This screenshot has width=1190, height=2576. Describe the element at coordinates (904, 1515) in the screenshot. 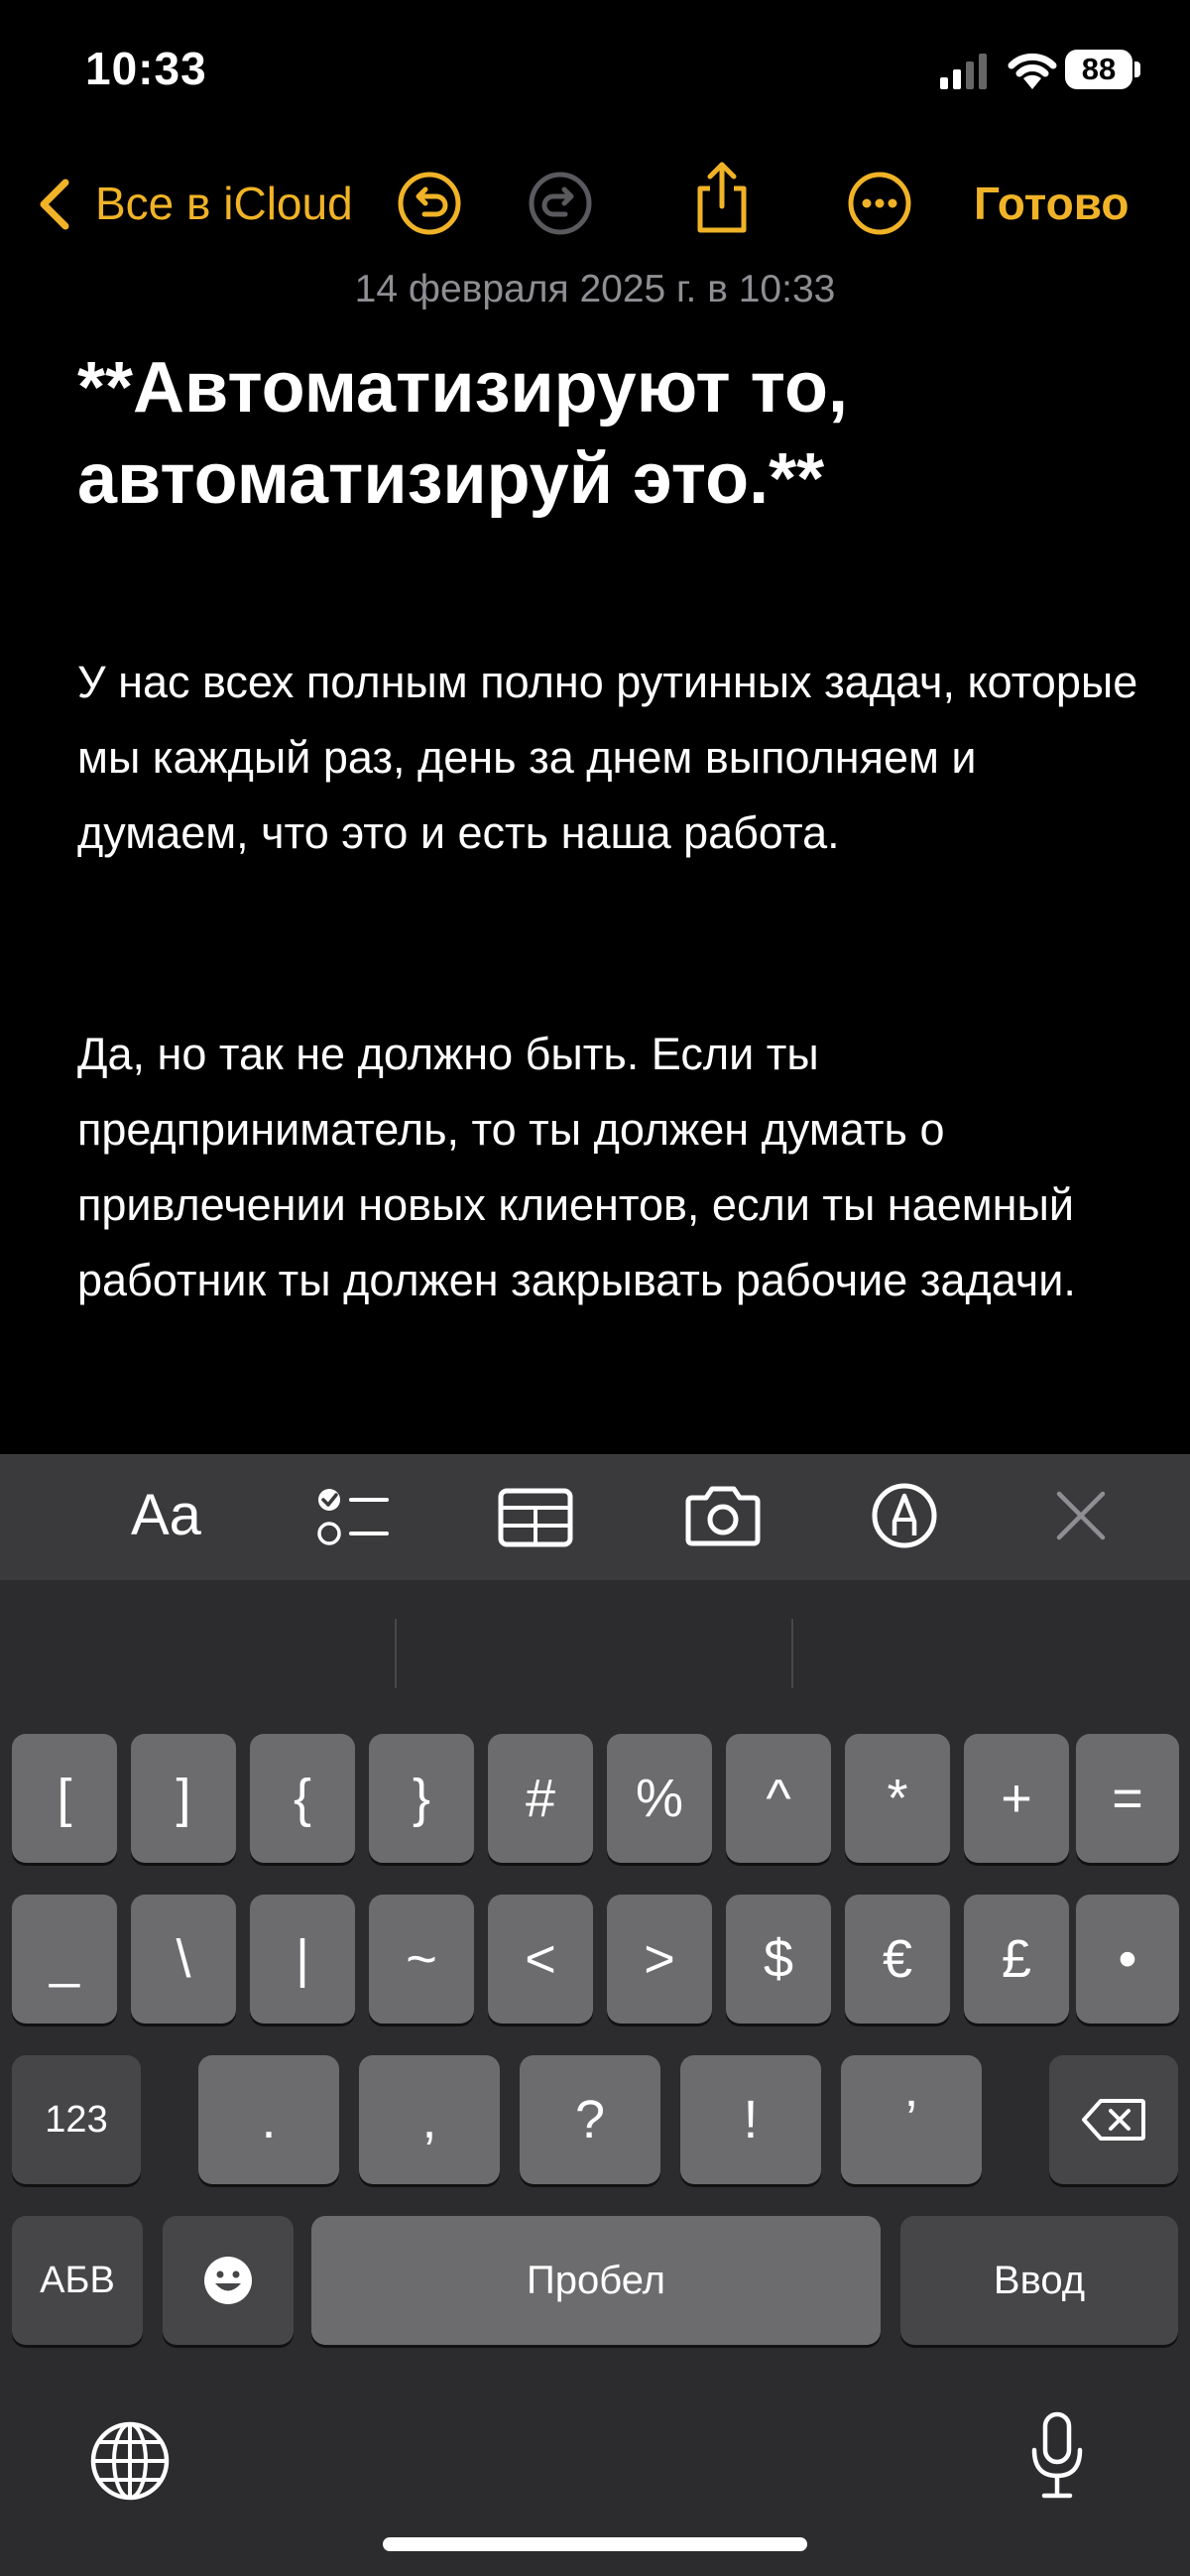

I see `markup-pen-icon` at that location.